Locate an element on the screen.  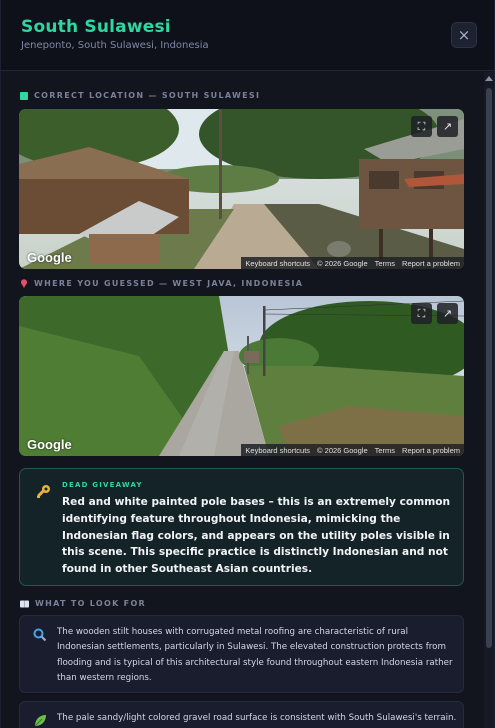
pin-icon is located at coordinates (24, 283).